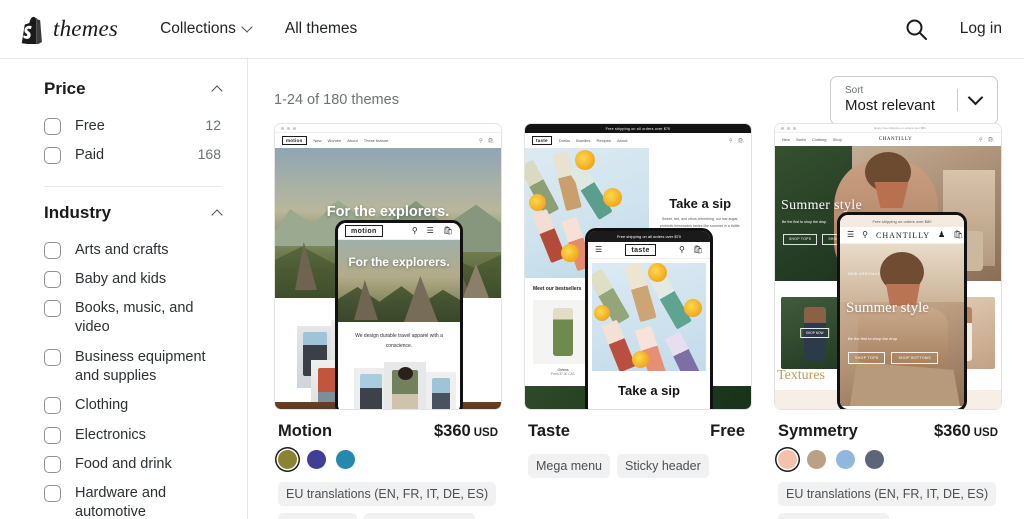  I want to click on preview-announcement: Enjoy free shipping on orders over $80, so click(900, 128).